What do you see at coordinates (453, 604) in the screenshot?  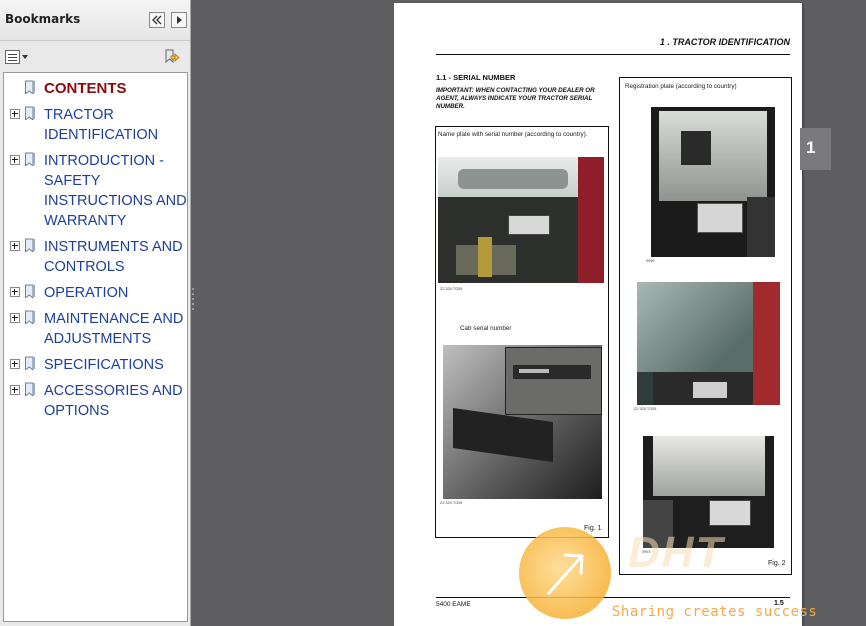 I see `footer-model: 5400 EAME` at bounding box center [453, 604].